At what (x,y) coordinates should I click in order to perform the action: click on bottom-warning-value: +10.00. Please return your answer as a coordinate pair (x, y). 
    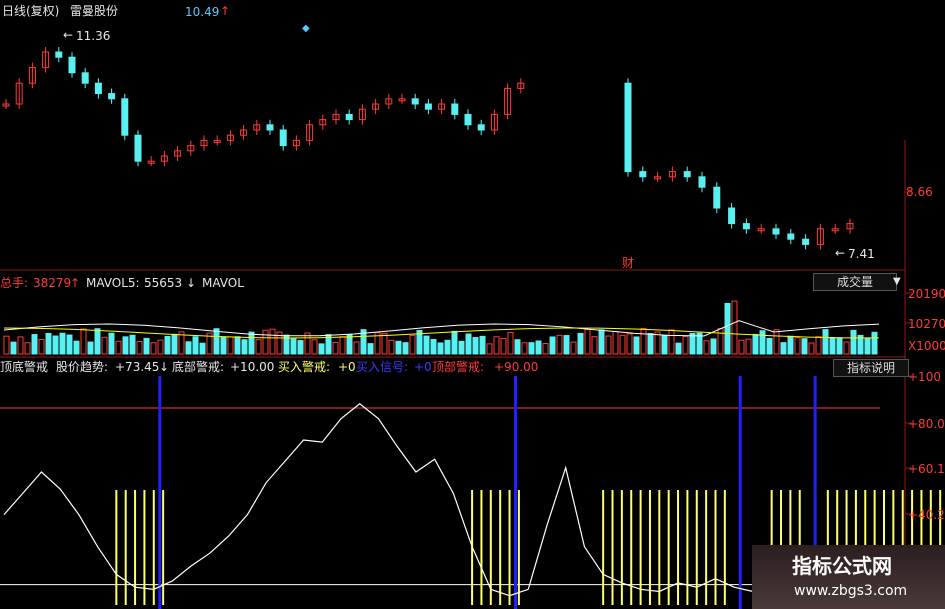
    Looking at the image, I should click on (252, 367).